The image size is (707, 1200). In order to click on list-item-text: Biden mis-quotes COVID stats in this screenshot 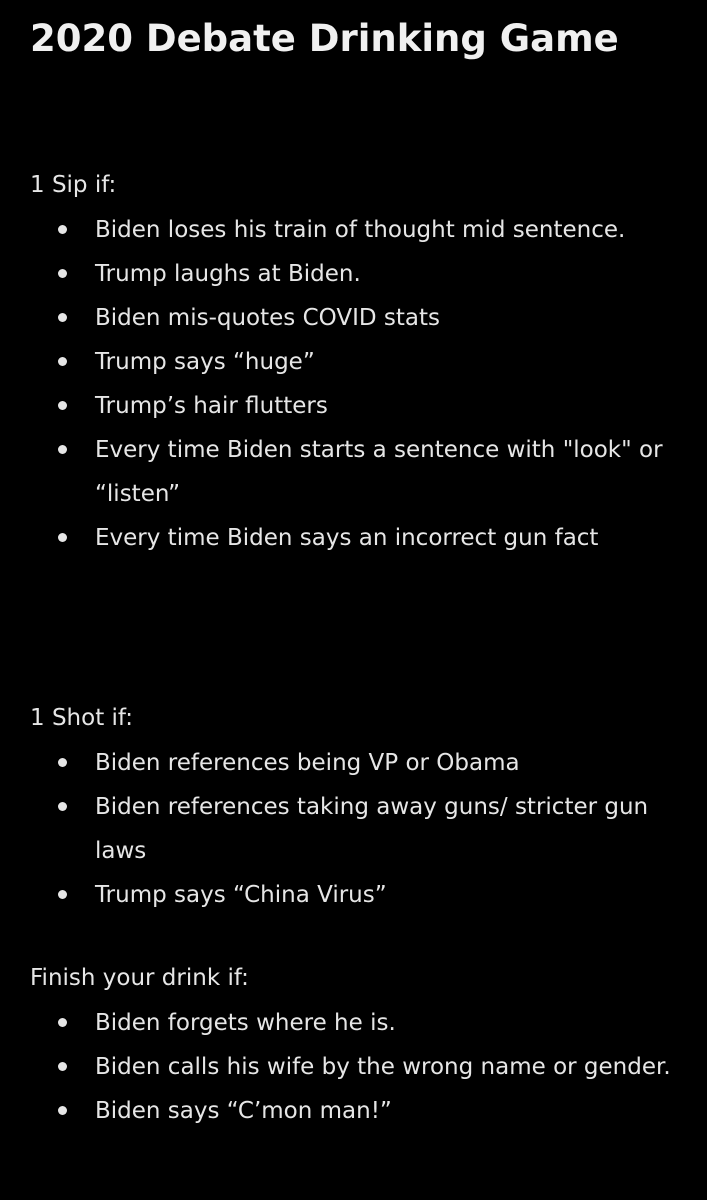, I will do `click(267, 318)`.